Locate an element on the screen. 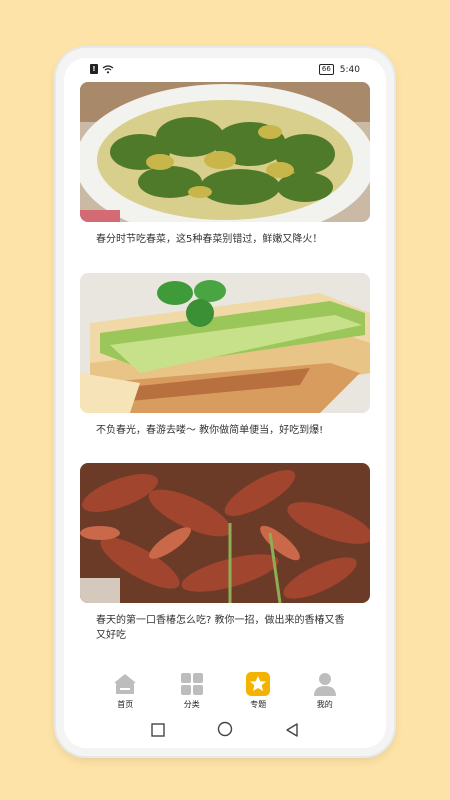  status-bar: ! 66 5:40 is located at coordinates (225, 70).